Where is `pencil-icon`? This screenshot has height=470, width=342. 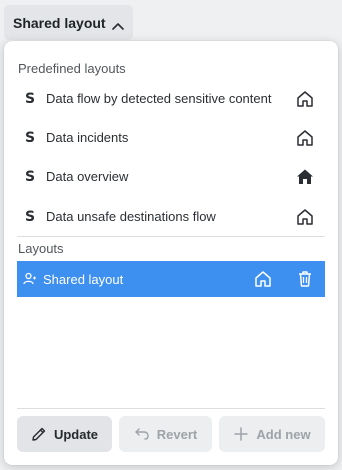 pencil-icon is located at coordinates (39, 434).